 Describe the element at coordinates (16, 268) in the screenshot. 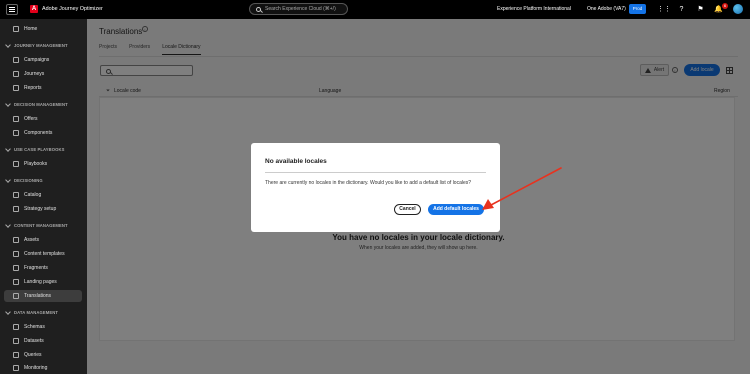

I see `fragments-icon` at that location.